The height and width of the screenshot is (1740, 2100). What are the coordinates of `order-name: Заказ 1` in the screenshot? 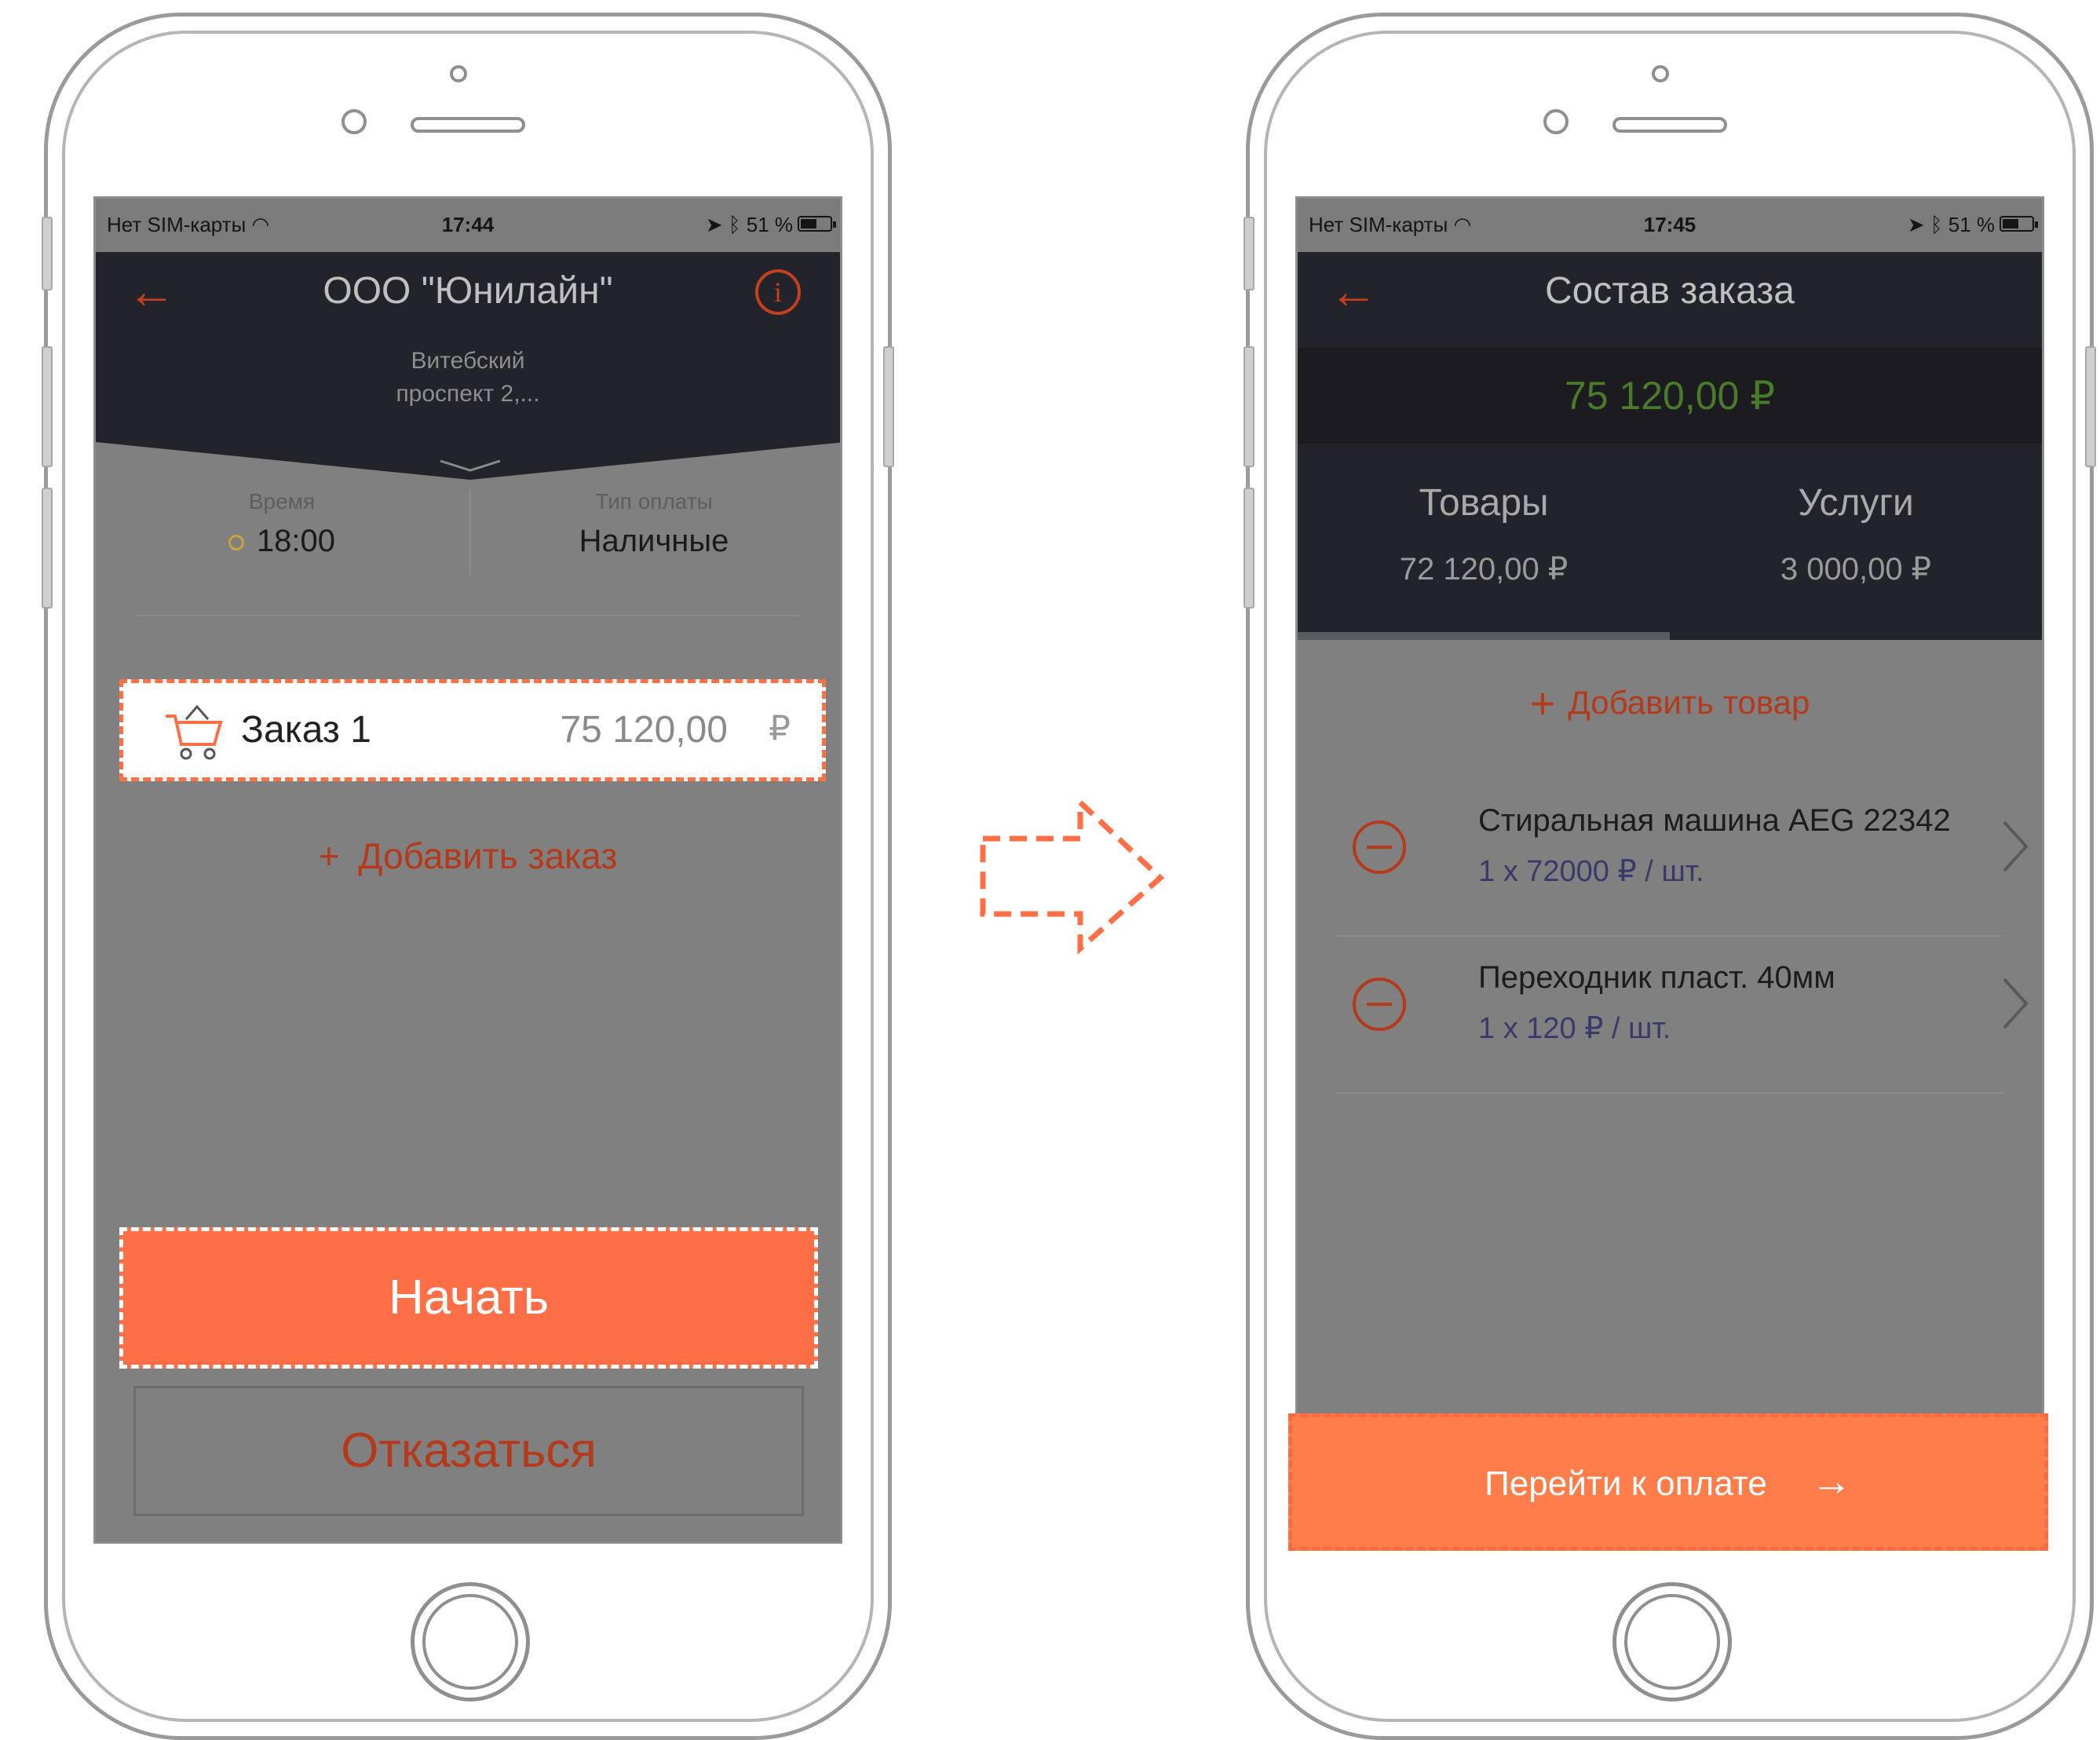 It's located at (306, 730).